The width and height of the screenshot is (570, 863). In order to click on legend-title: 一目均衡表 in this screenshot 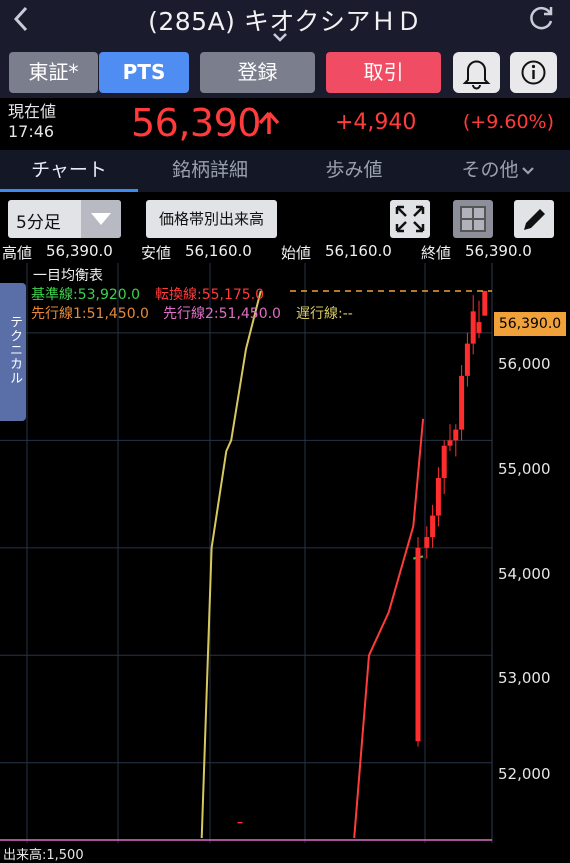, I will do `click(68, 276)`.